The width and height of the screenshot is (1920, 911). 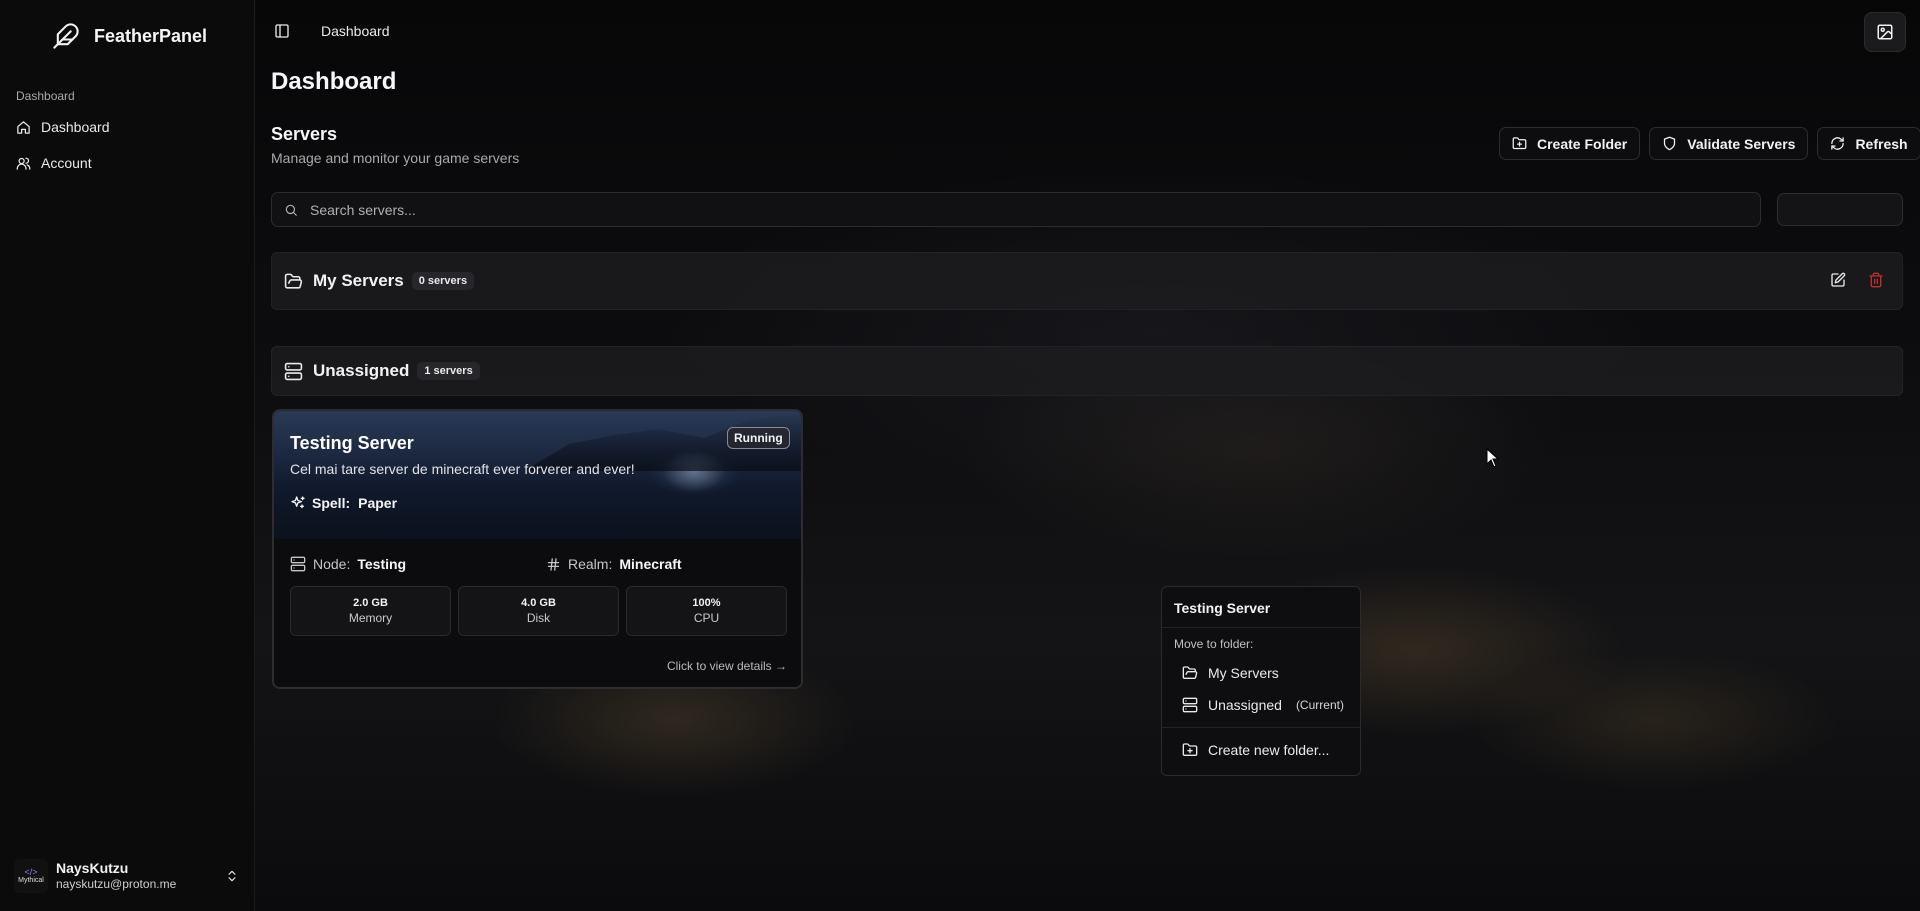 I want to click on realm-value: Minecraft, so click(x=650, y=564).